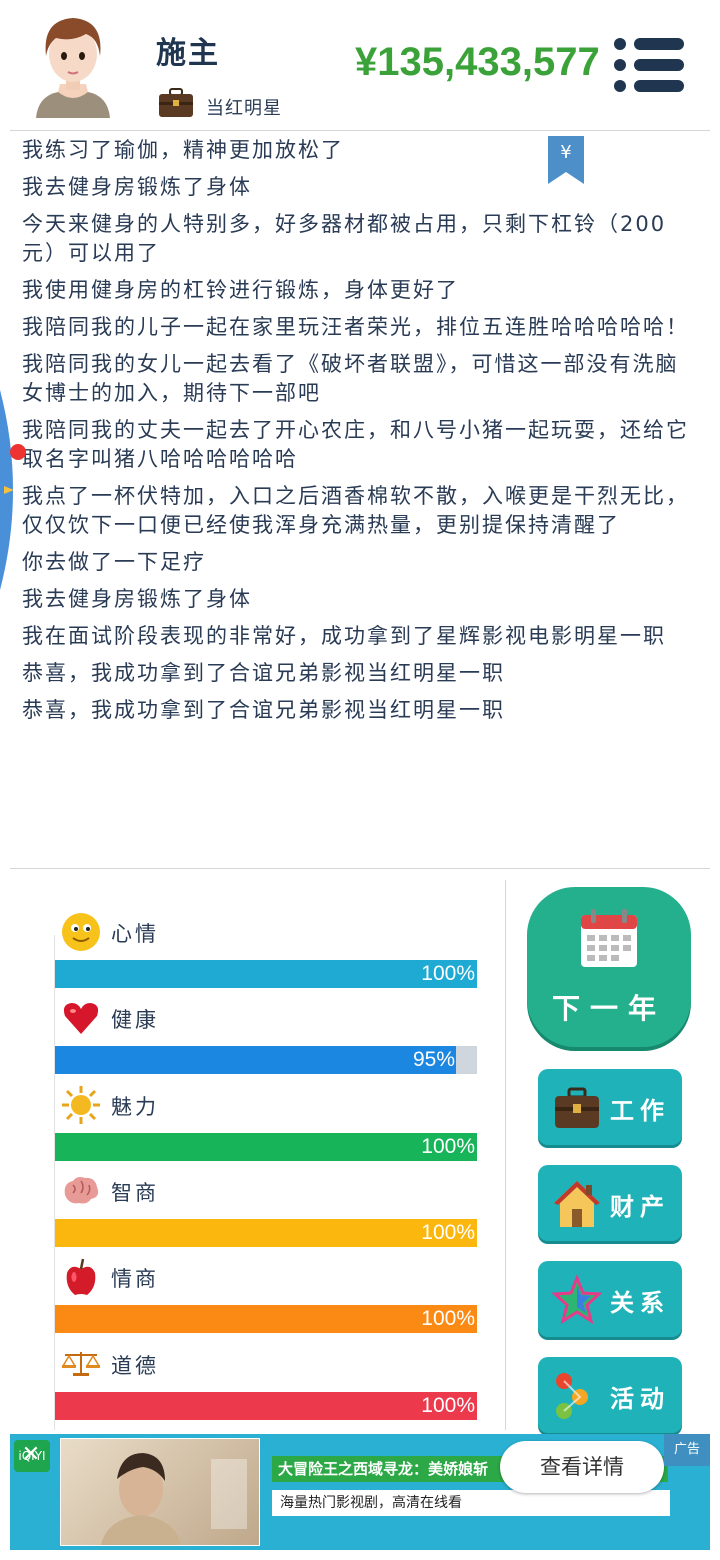  I want to click on ad-view-details-button: 查看详情, so click(582, 1467).